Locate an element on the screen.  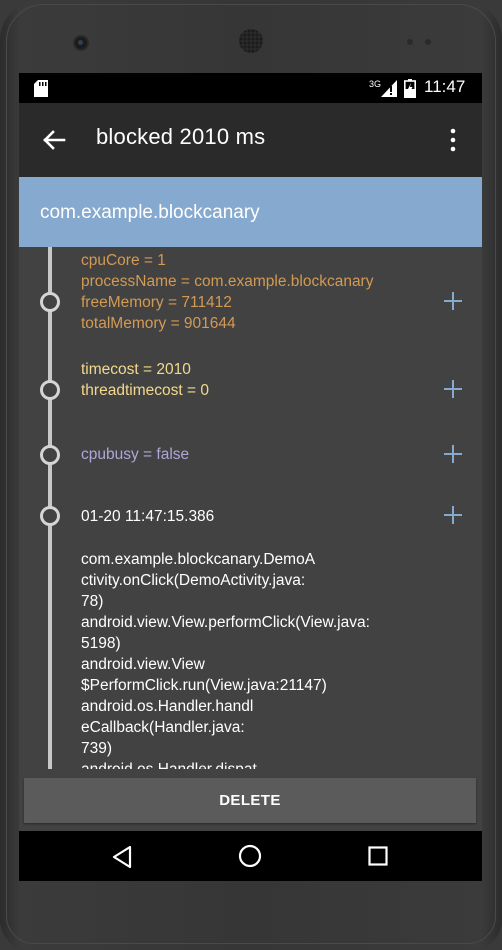
sd-card-icon is located at coordinates (41, 88).